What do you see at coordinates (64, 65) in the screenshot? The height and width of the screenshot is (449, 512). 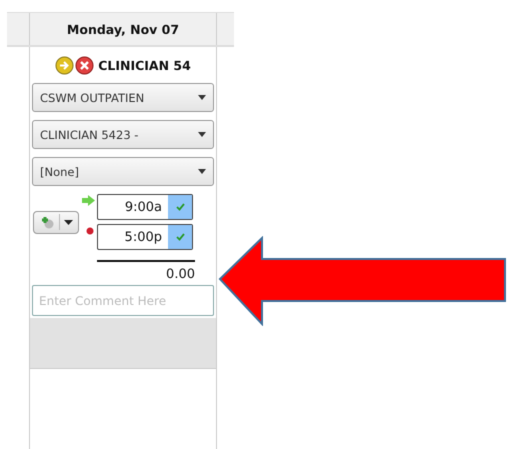 I see `arrow-circle-icon` at bounding box center [64, 65].